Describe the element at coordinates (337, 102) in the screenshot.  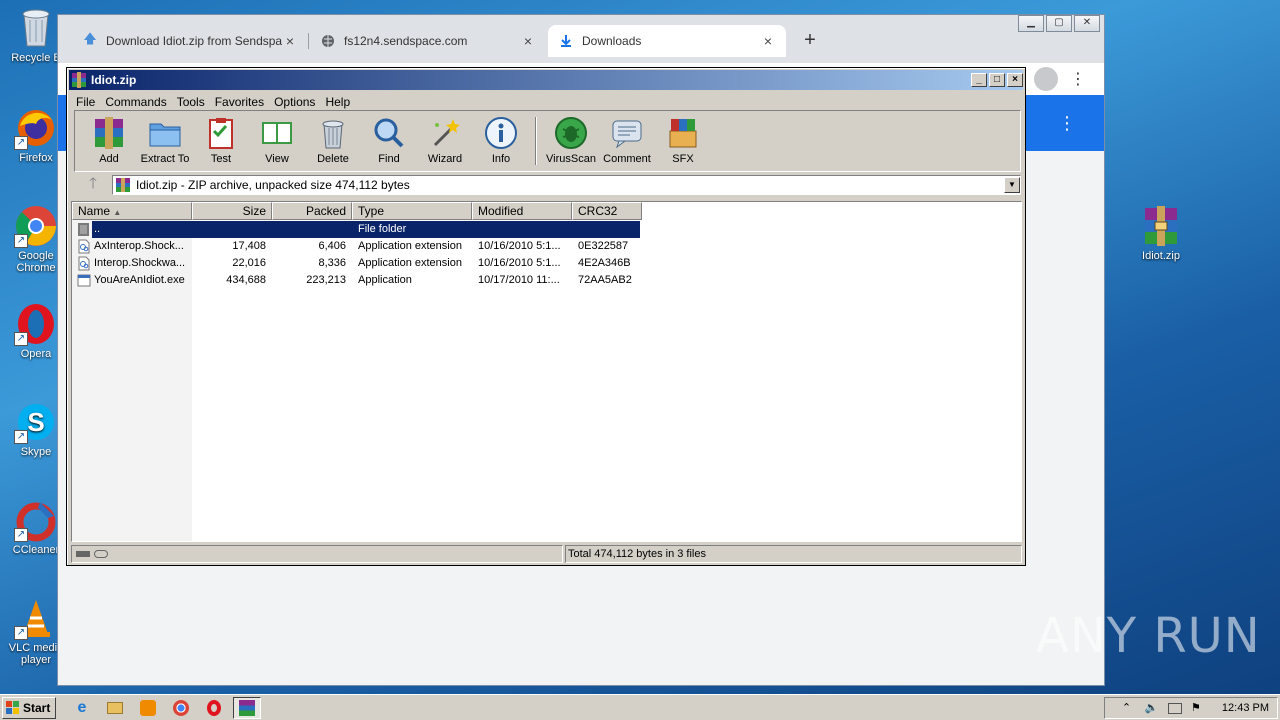
I see `menu-help: Help` at that location.